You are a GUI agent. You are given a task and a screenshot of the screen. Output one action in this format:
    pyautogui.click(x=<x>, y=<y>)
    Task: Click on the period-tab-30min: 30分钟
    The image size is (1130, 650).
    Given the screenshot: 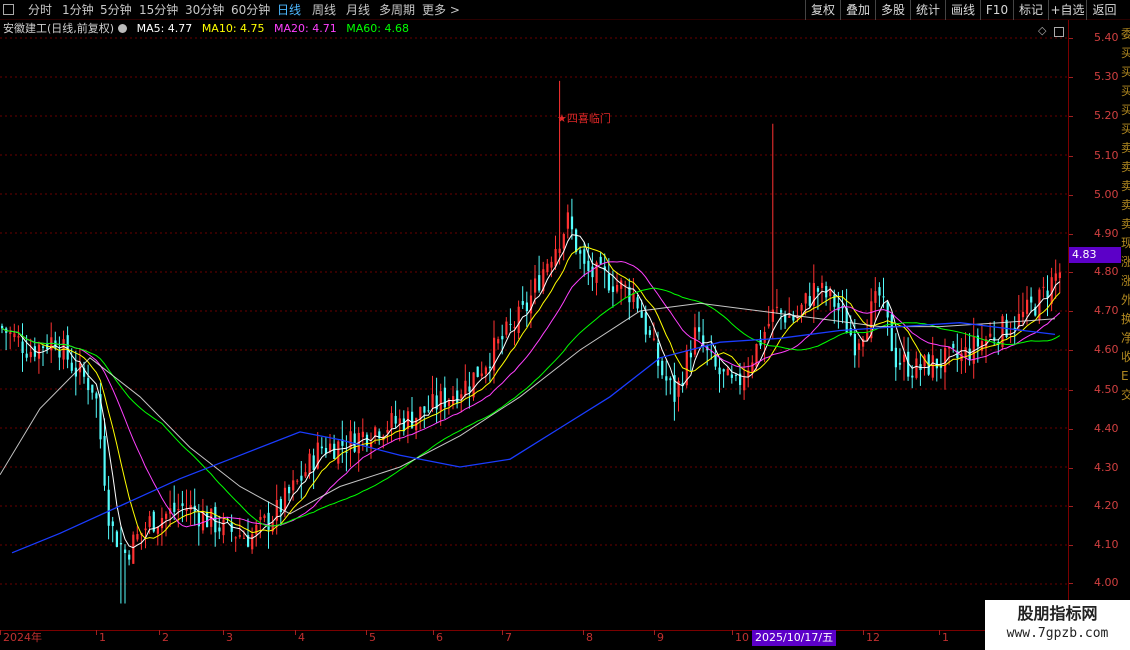 What is the action you would take?
    pyautogui.click(x=204, y=10)
    